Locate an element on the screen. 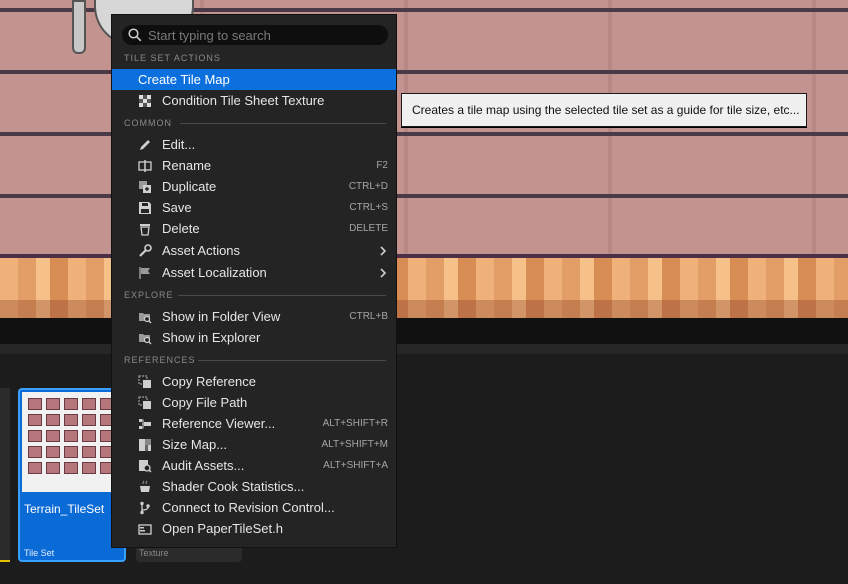 The image size is (848, 584). menu-item-show-in-explorer: Show in Explorer is located at coordinates (254, 337).